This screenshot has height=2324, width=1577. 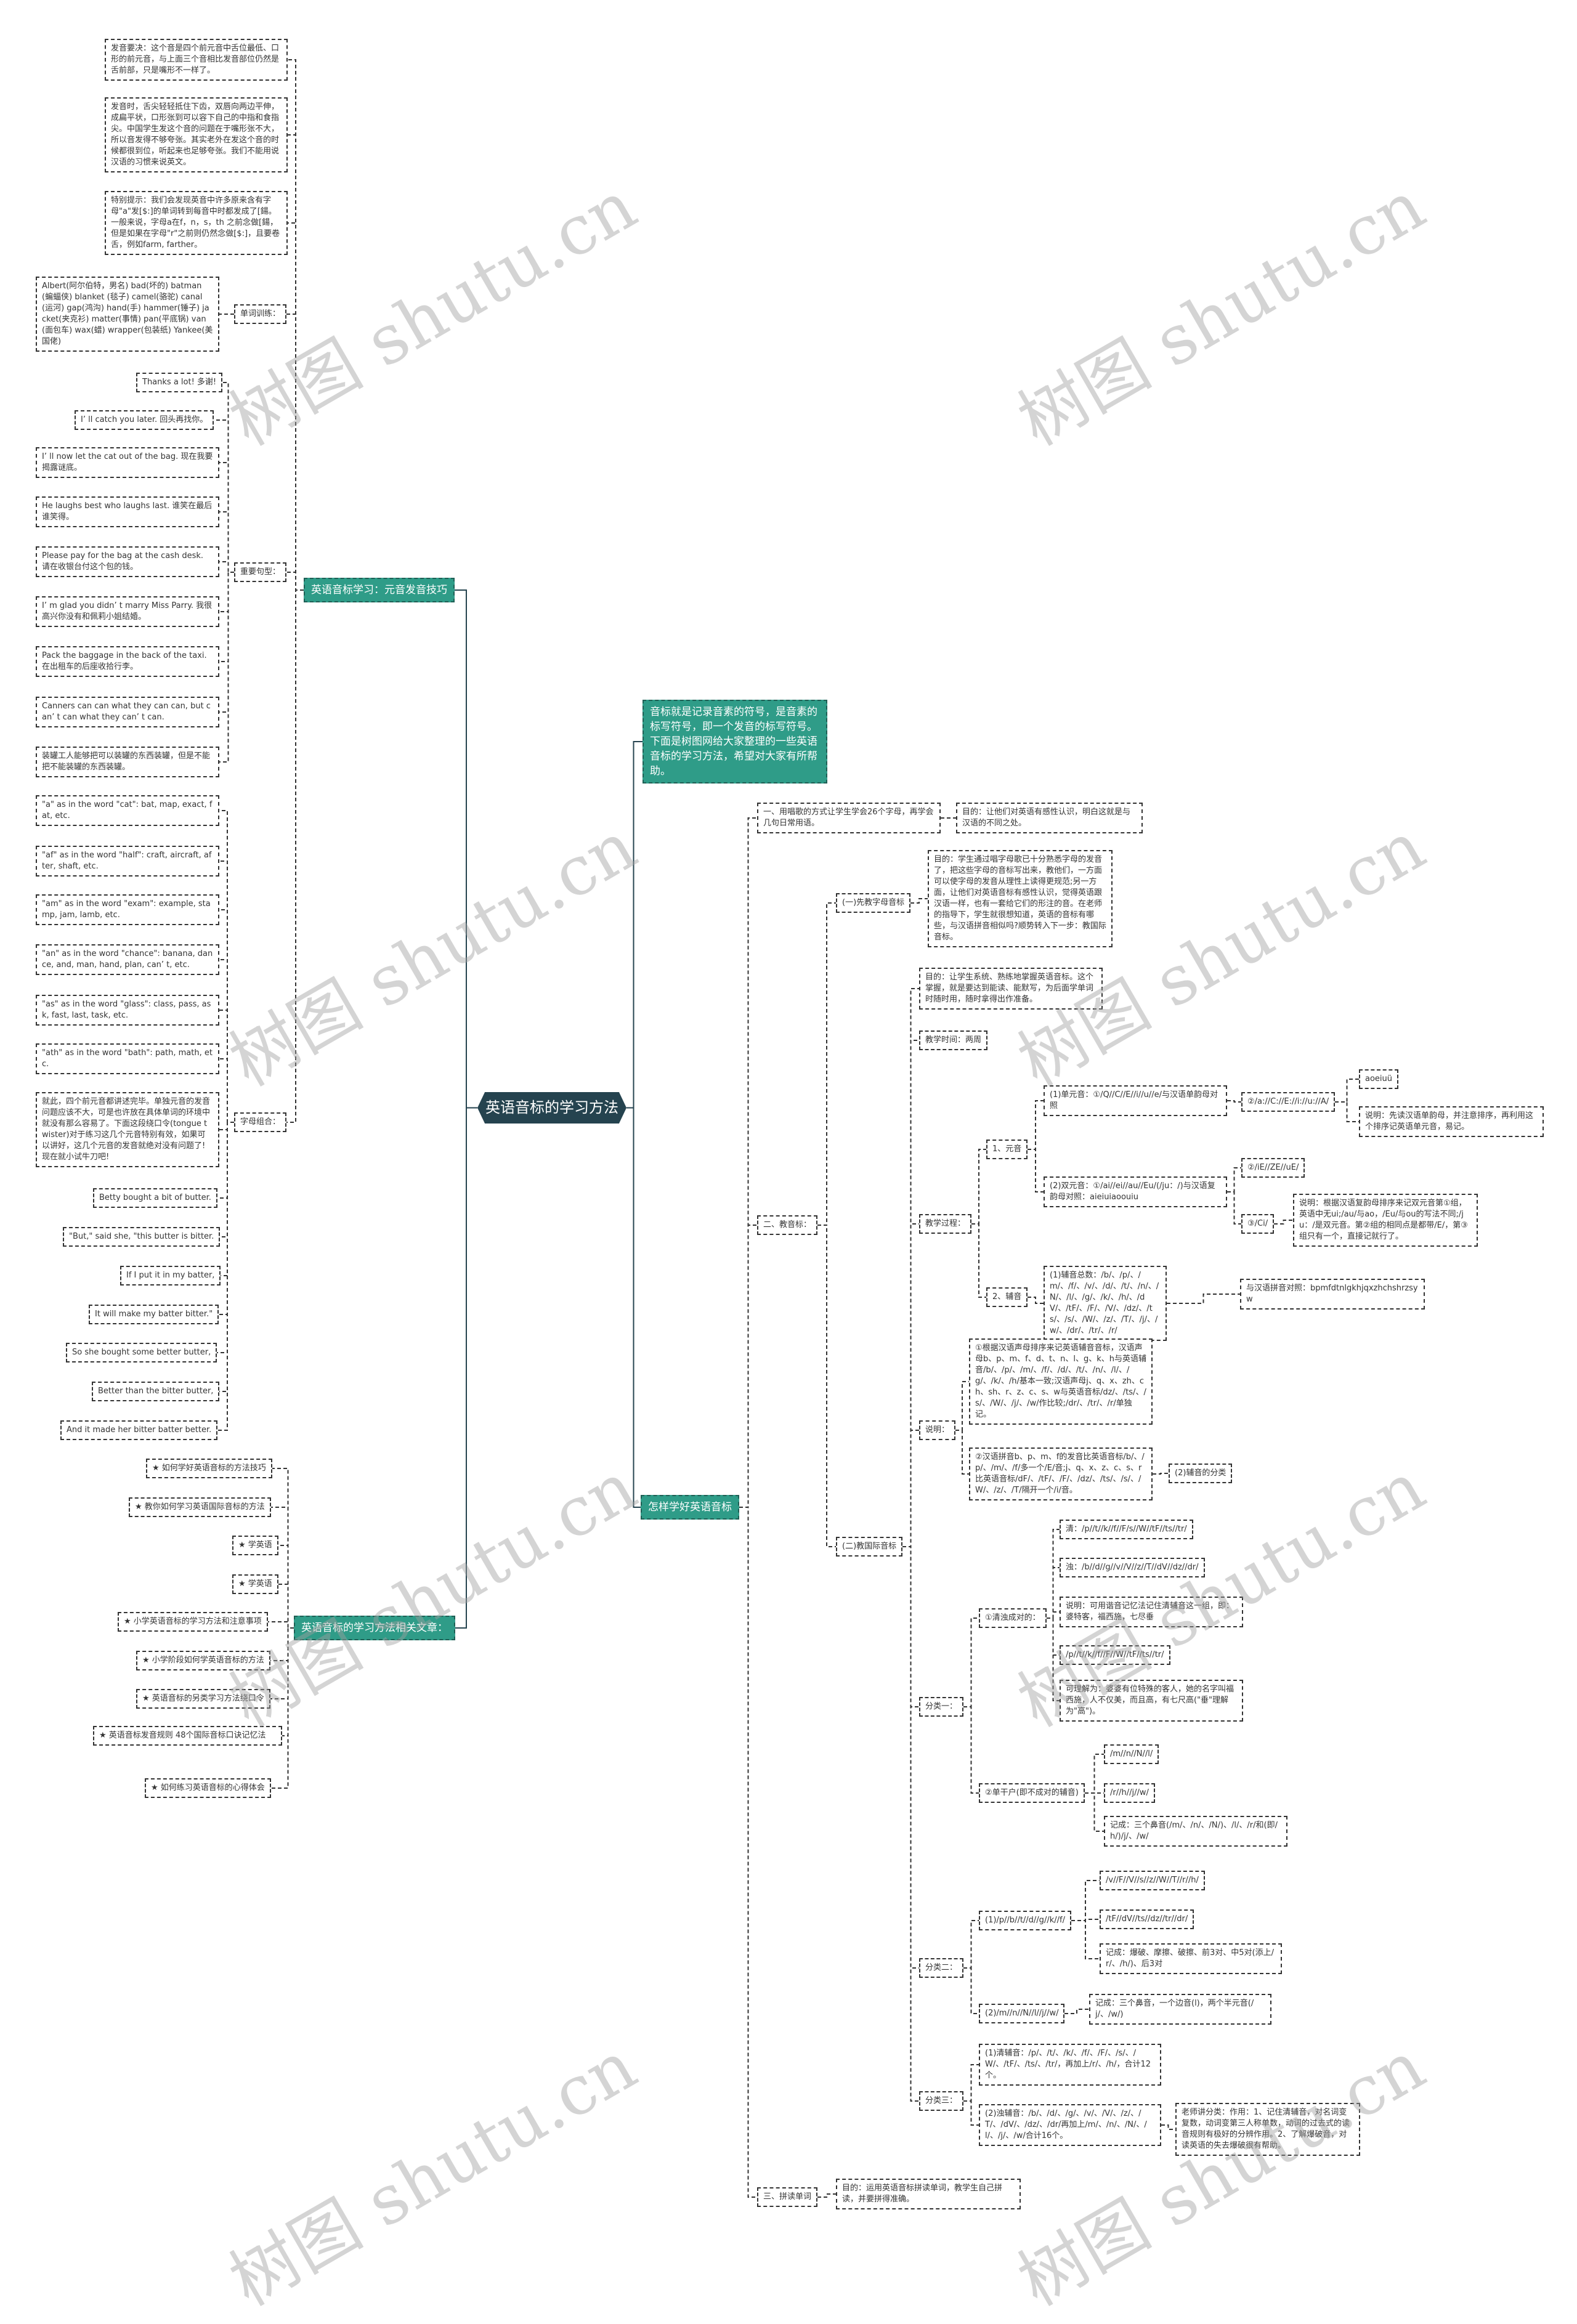 What do you see at coordinates (1379, 1079) in the screenshot?
I see `pinyin-finals: aoeiuü` at bounding box center [1379, 1079].